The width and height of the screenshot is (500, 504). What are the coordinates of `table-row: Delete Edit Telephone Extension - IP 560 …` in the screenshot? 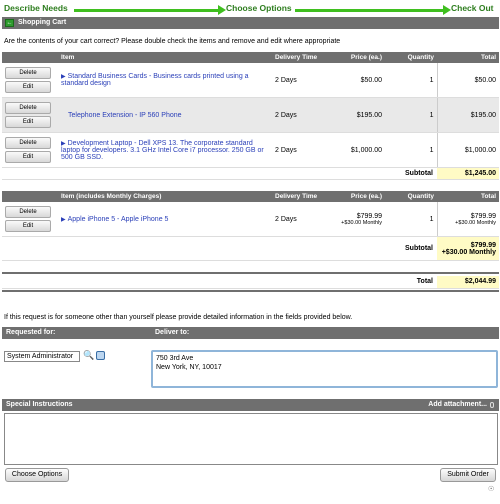 It's located at (250, 115).